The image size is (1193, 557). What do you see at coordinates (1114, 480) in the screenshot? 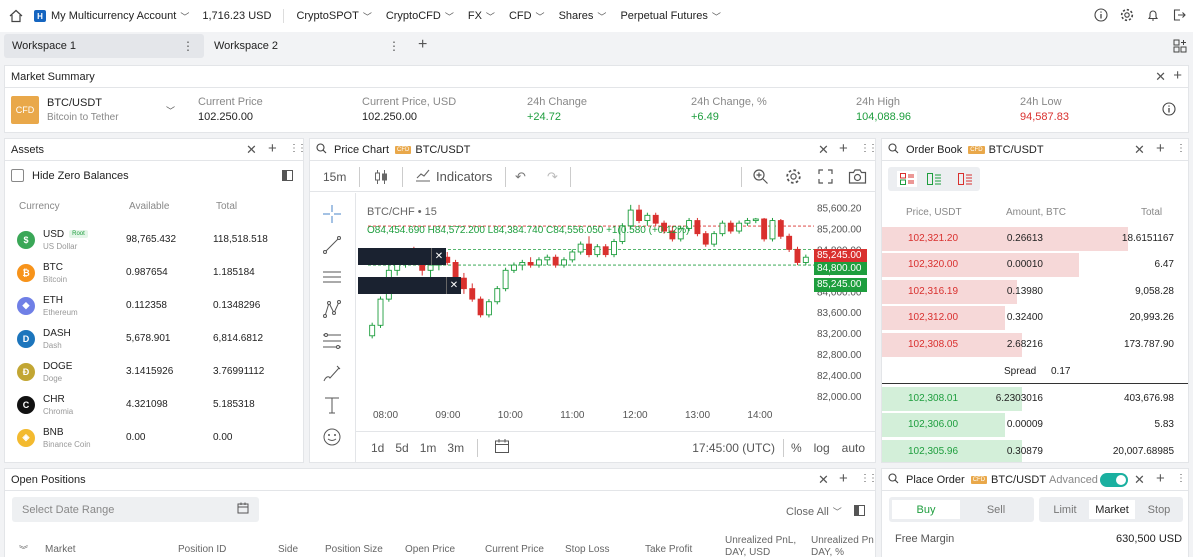
I see `advanced-toggle` at bounding box center [1114, 480].